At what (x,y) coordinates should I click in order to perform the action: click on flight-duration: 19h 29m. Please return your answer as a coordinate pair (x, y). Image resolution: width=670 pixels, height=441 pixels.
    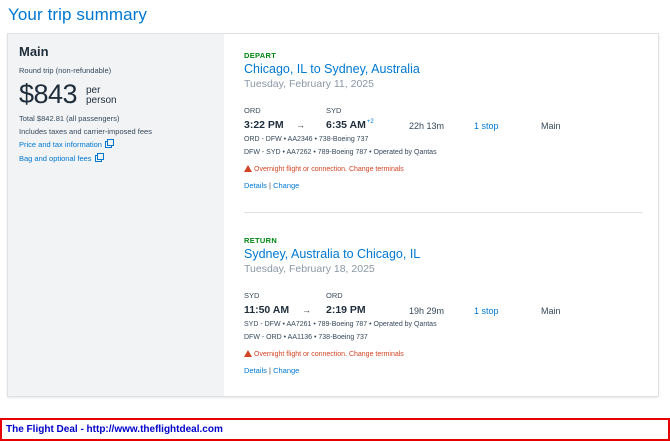
    Looking at the image, I should click on (427, 311).